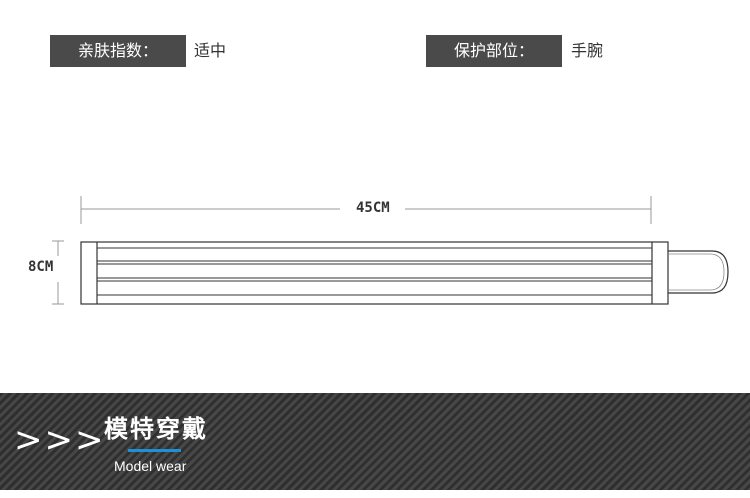 Image resolution: width=750 pixels, height=498 pixels. I want to click on banner-subtitle: Model wear, so click(150, 466).